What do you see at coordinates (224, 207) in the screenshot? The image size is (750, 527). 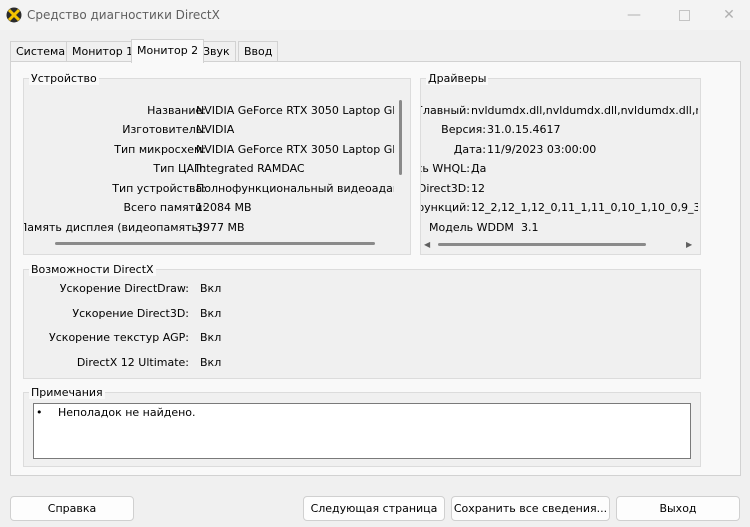 I see `device-value-total-memory: 12084 MB` at bounding box center [224, 207].